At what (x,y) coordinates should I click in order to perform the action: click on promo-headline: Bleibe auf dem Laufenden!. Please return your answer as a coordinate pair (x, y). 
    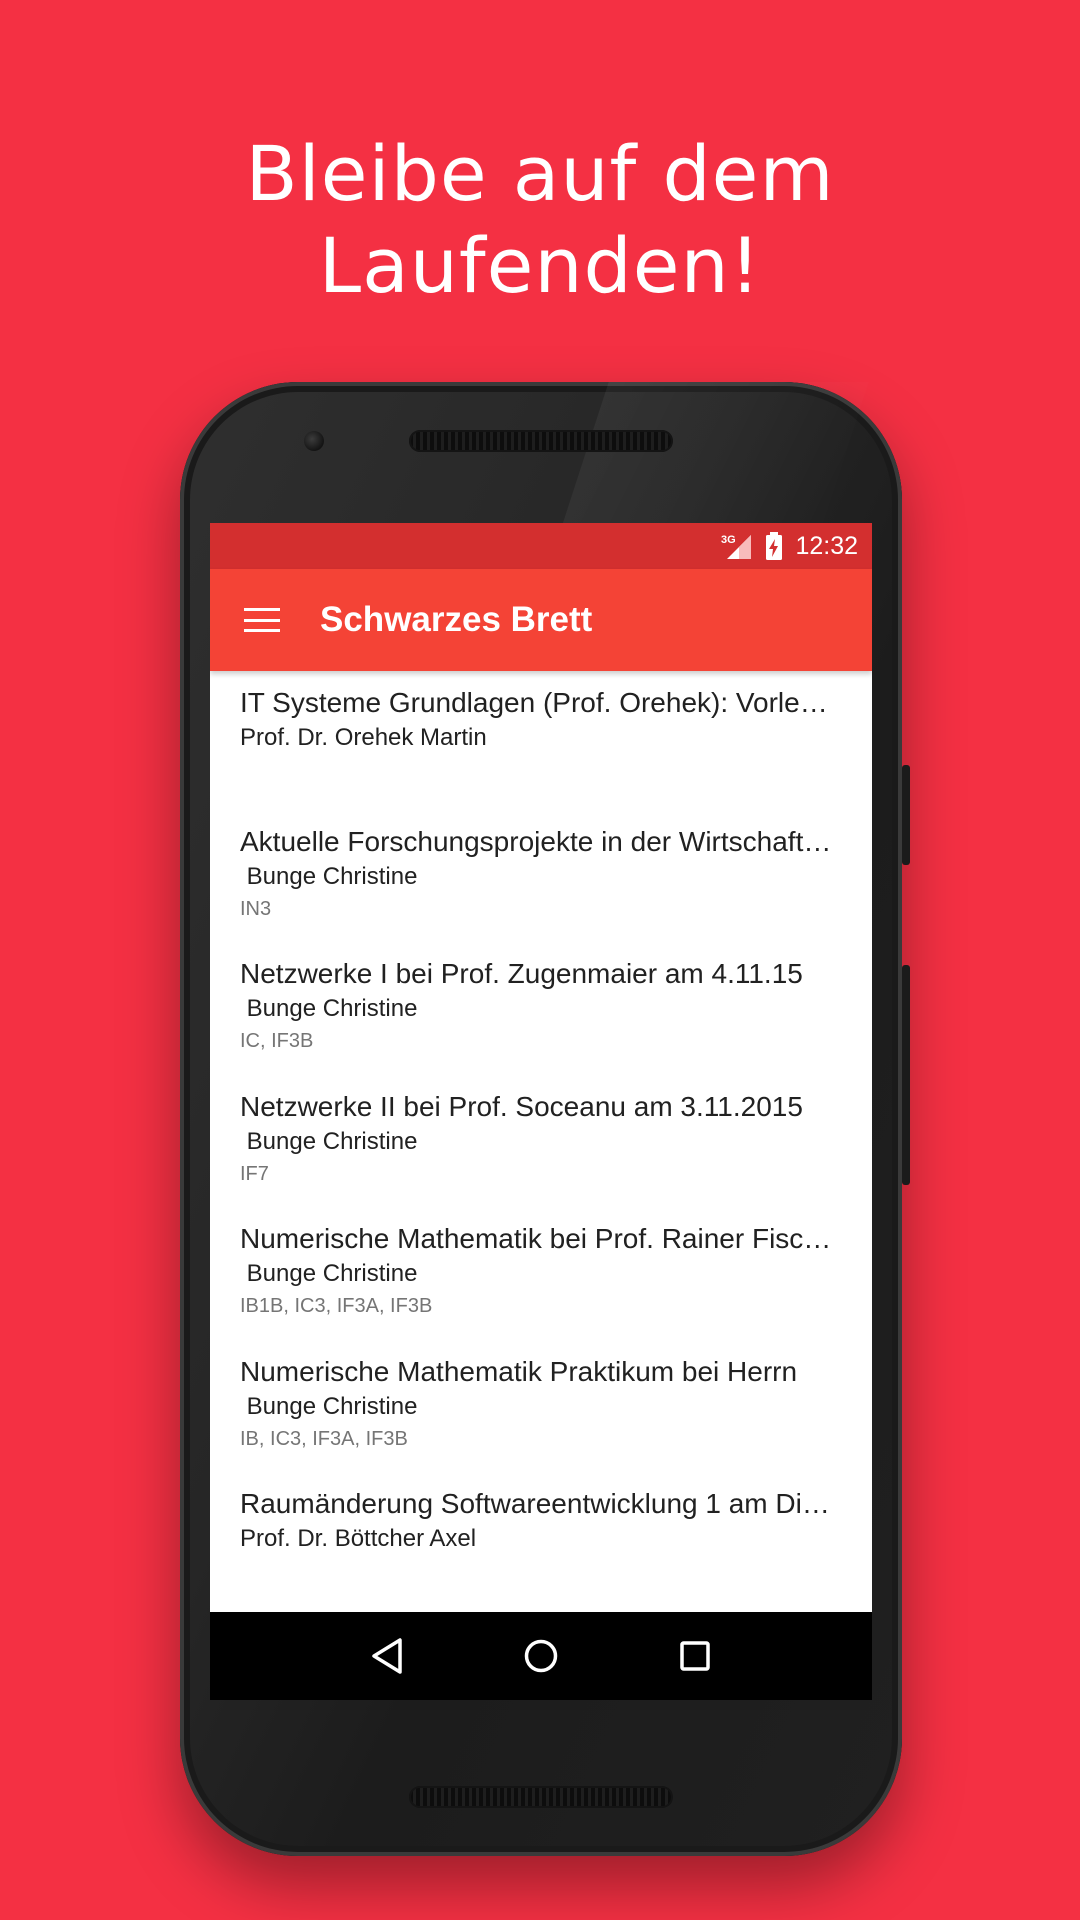
    Looking at the image, I should click on (540, 220).